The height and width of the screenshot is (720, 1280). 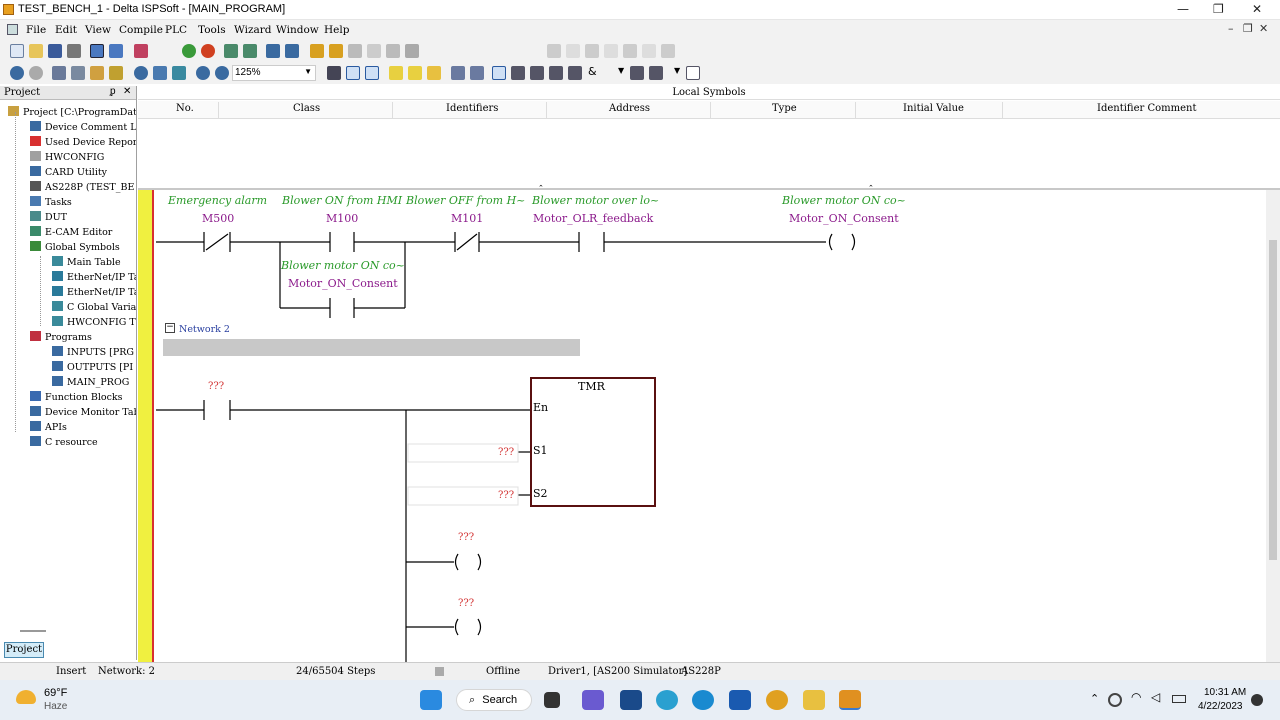 I want to click on windows-start-icon, so click(x=431, y=700).